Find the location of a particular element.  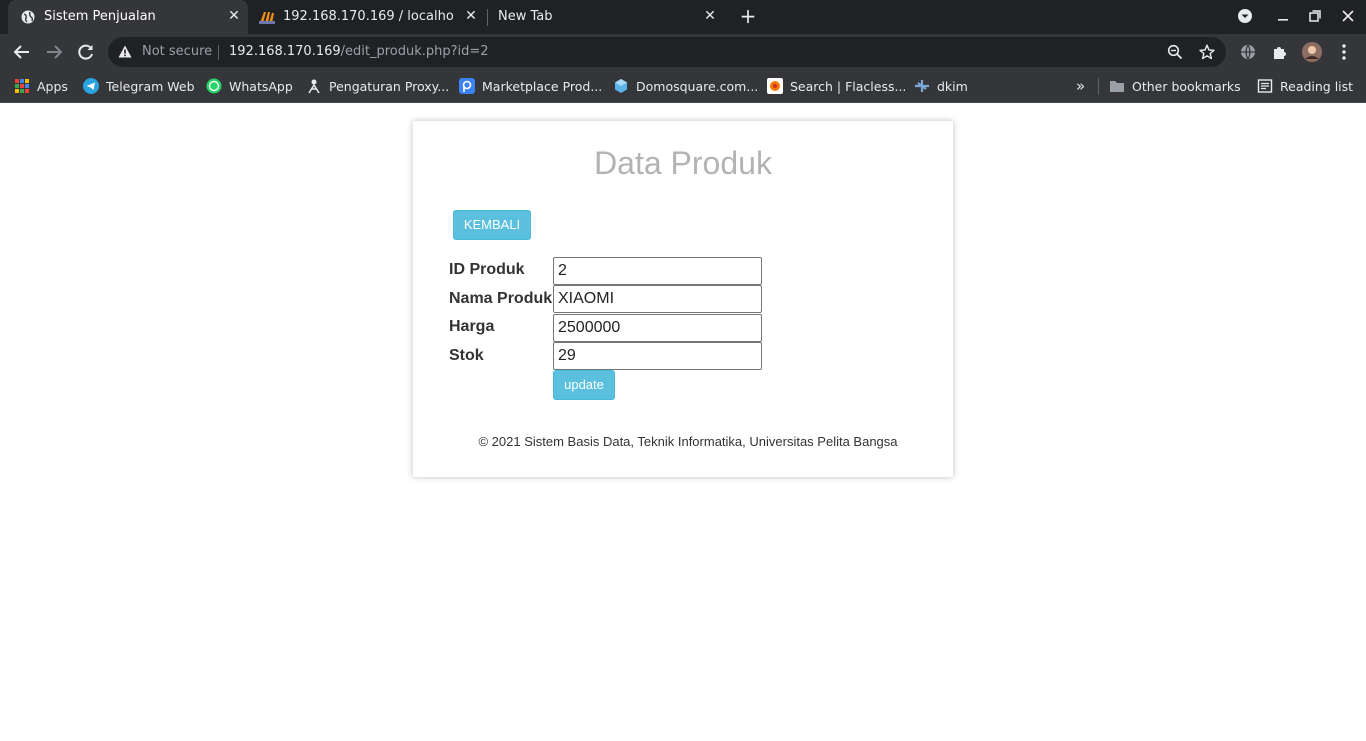

reading-list-icon is located at coordinates (1265, 86).